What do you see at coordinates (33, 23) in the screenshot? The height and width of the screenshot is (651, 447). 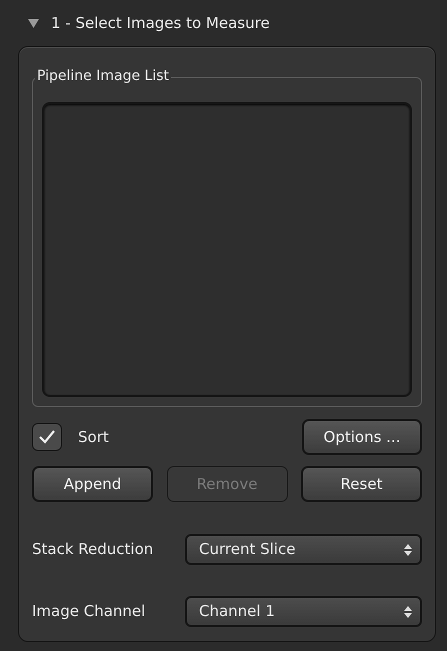 I see `collapse-triangle-icon` at bounding box center [33, 23].